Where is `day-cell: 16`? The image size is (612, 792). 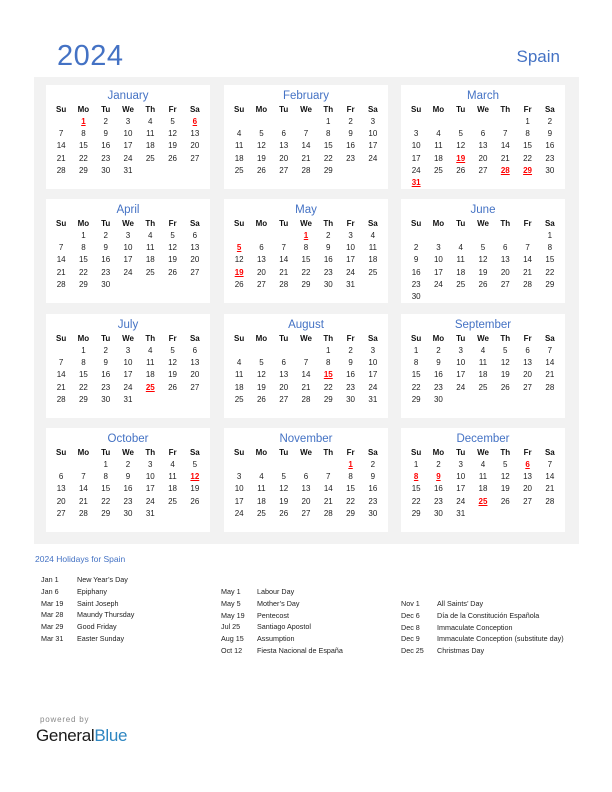
day-cell: 16 is located at coordinates (128, 489).